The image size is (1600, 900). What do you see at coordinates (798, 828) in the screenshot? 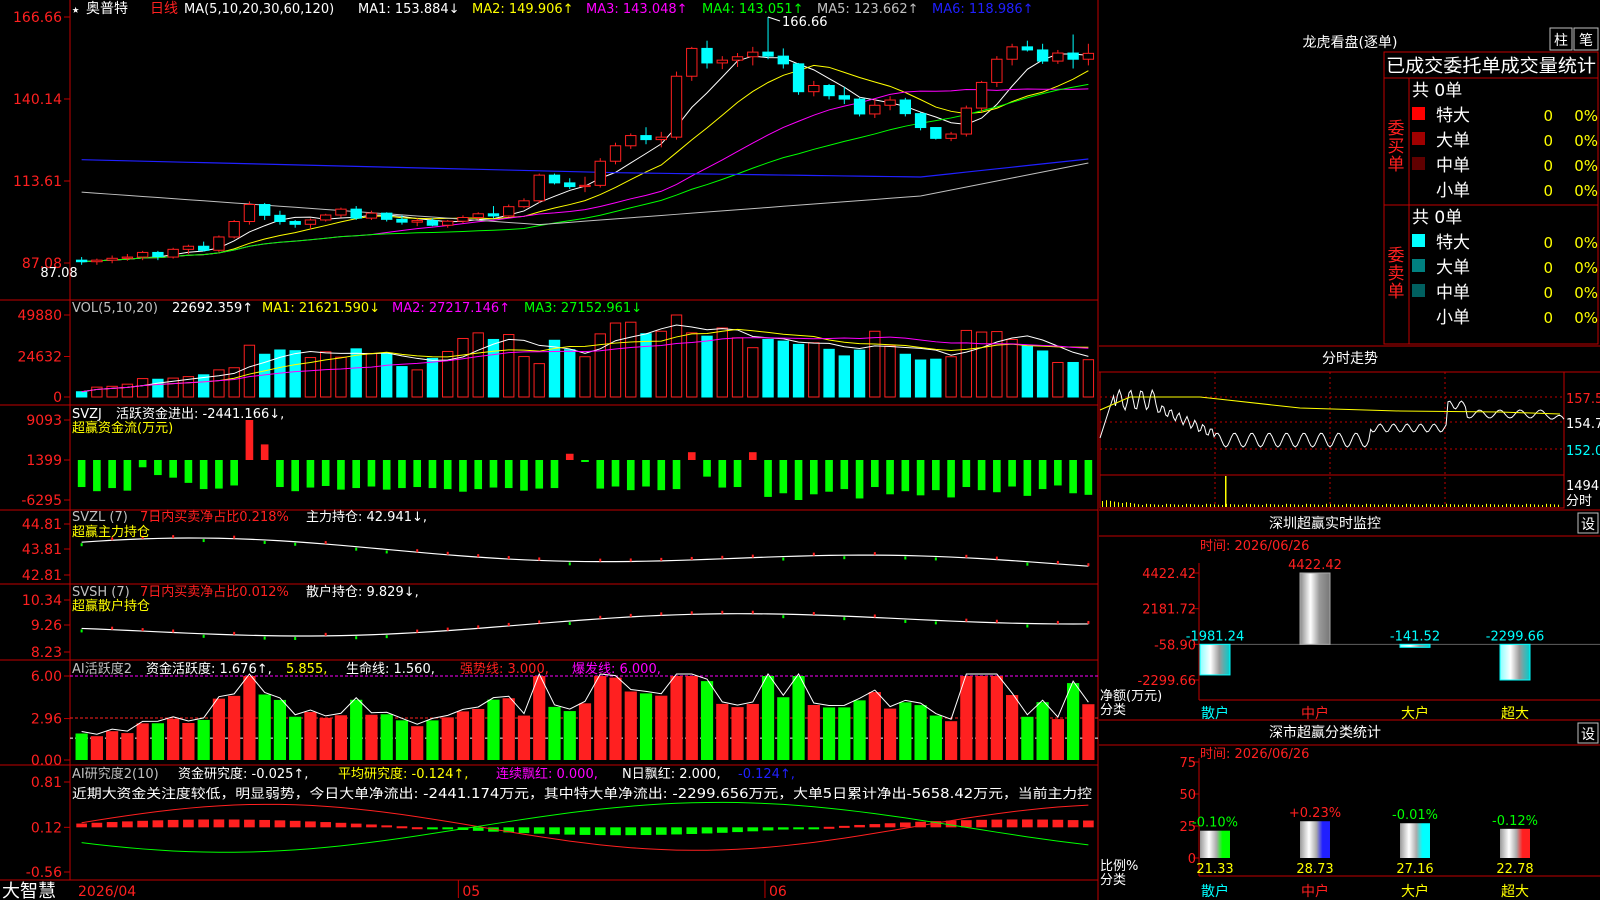
I see `ai2-bar-down` at bounding box center [798, 828].